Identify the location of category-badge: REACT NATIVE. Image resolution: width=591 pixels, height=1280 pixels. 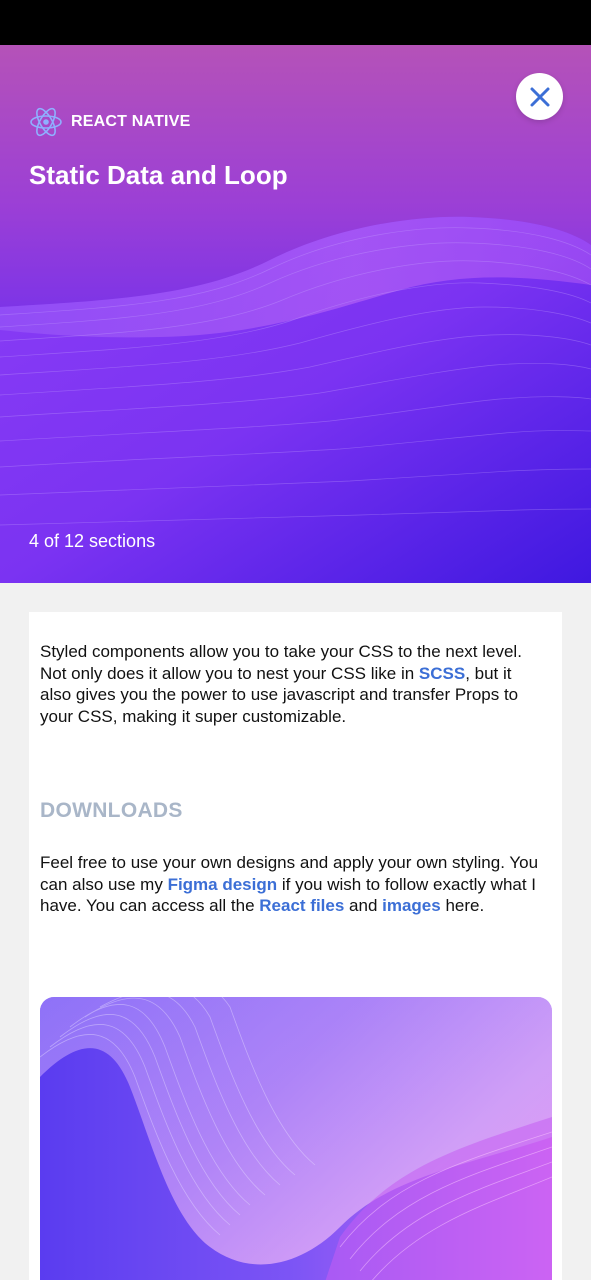
(109, 122).